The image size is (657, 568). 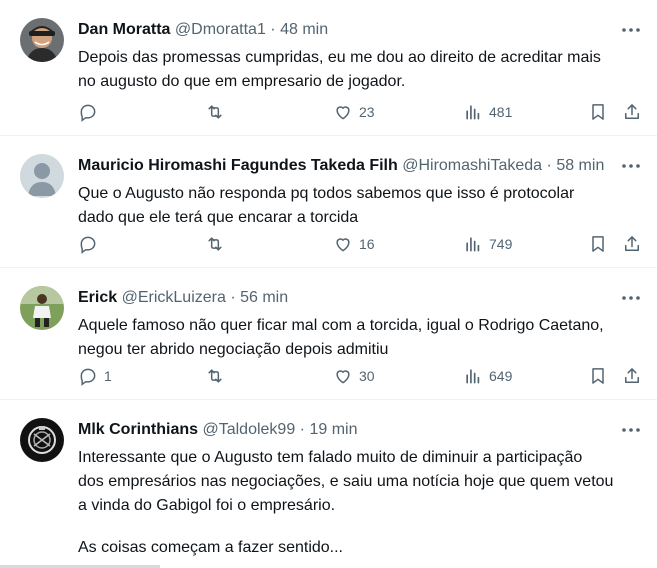 I want to click on handle: @Taldolek99, so click(x=248, y=429).